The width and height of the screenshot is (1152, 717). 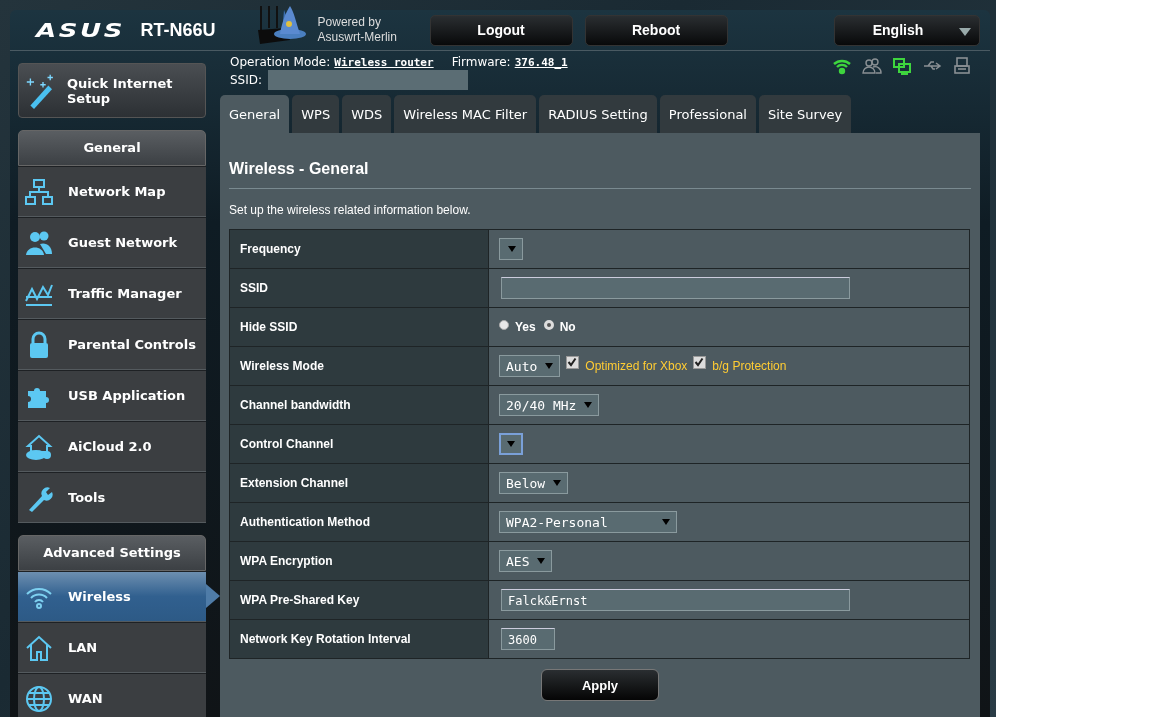 I want to click on setting-label: Authentication Method, so click(x=359, y=522).